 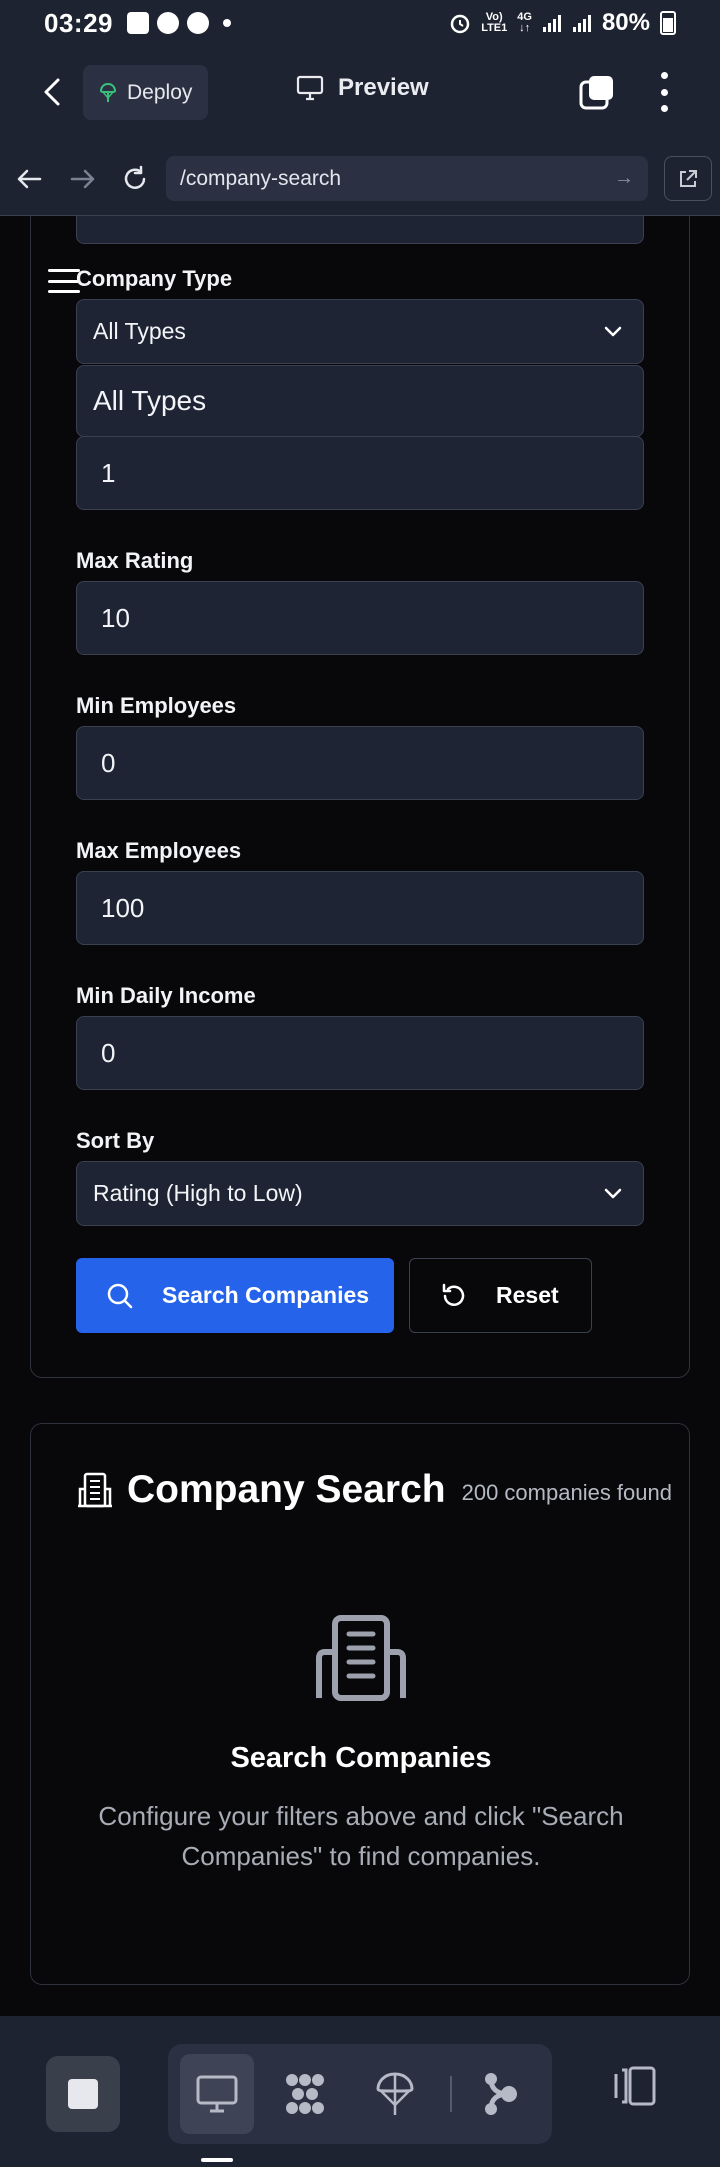 I want to click on min-employees-field: 0, so click(x=360, y=763).